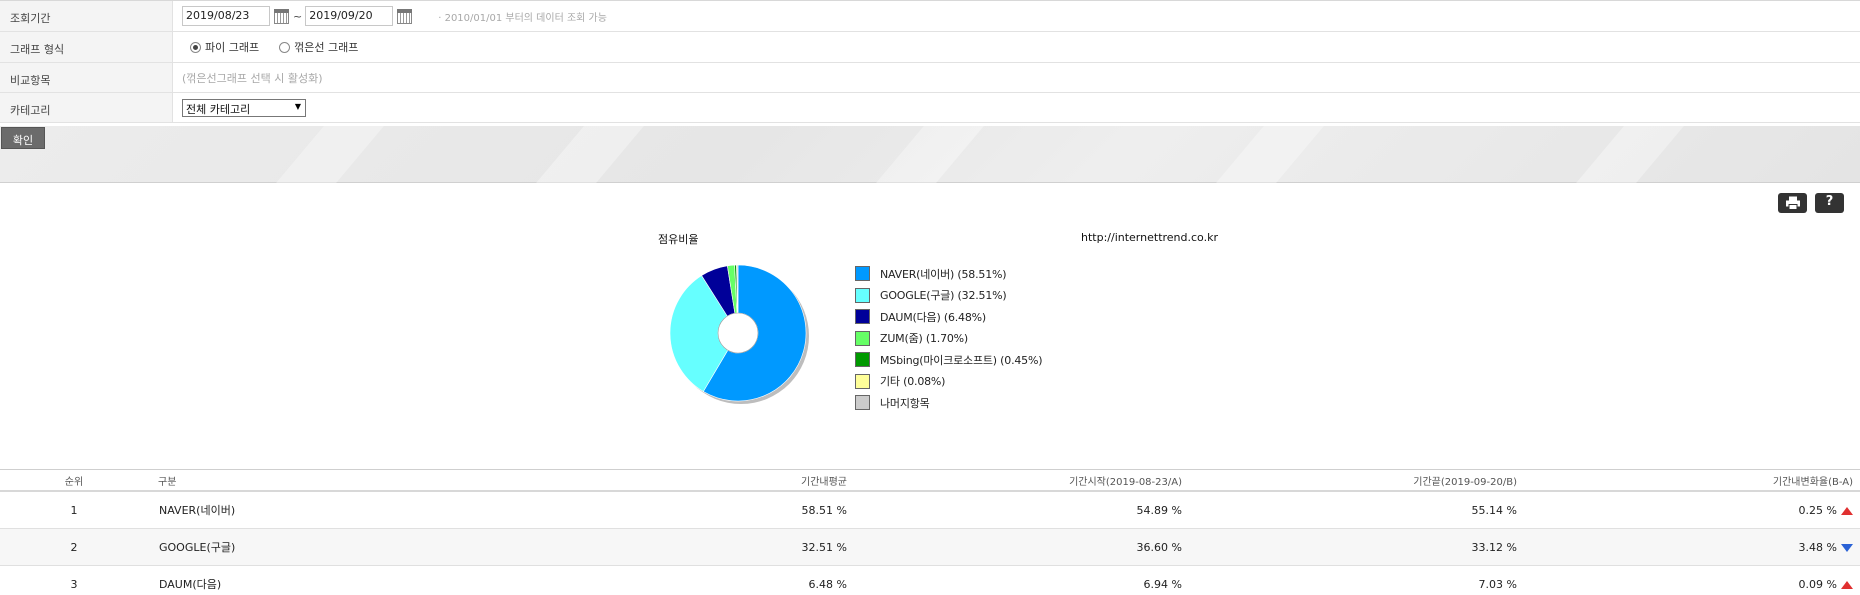 The height and width of the screenshot is (595, 1860). Describe the element at coordinates (86, 77) in the screenshot. I see `compare-label: 비교항목` at that location.